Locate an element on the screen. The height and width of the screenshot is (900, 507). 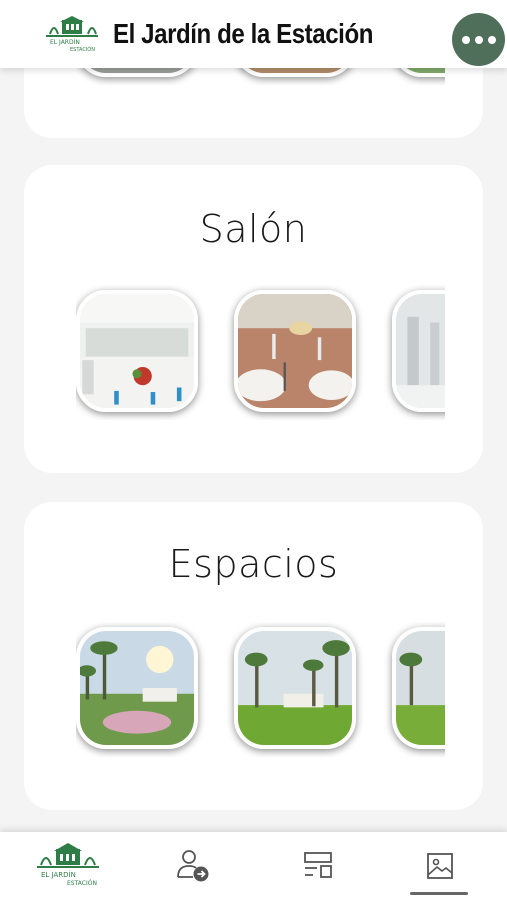
nav-layout is located at coordinates (318, 866).